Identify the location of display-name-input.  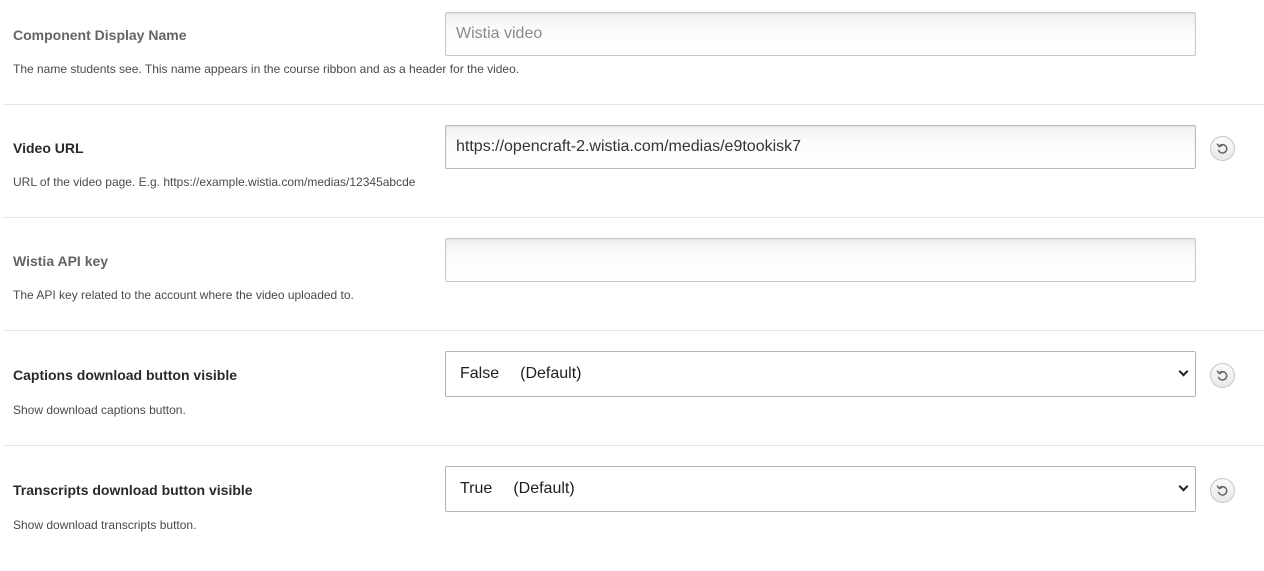
(820, 34).